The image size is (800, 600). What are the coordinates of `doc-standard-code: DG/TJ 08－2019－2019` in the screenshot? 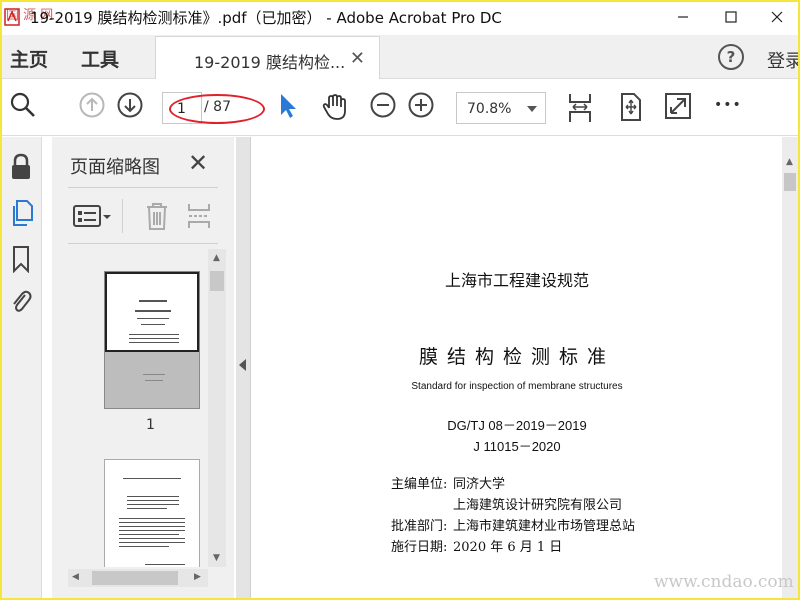 It's located at (517, 425).